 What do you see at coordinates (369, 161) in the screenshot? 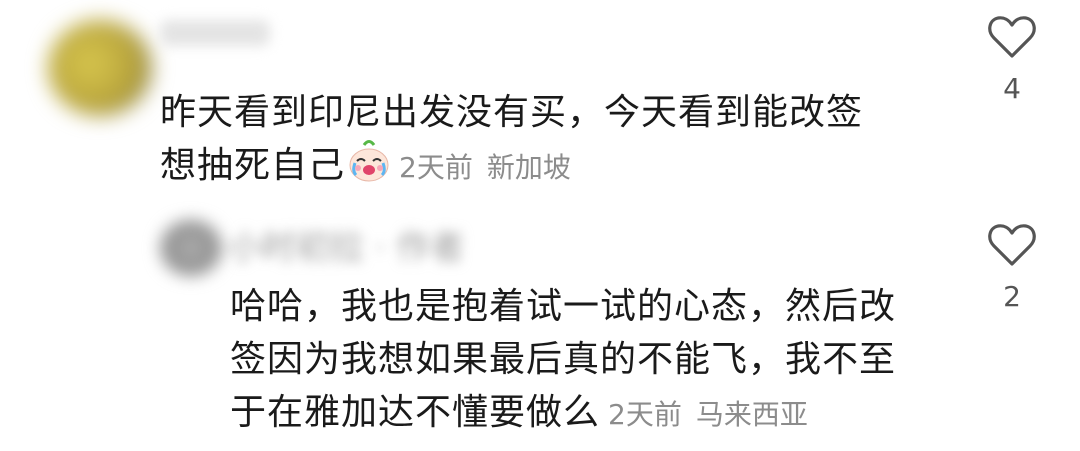
I see `laughing-crying-emoji-icon` at bounding box center [369, 161].